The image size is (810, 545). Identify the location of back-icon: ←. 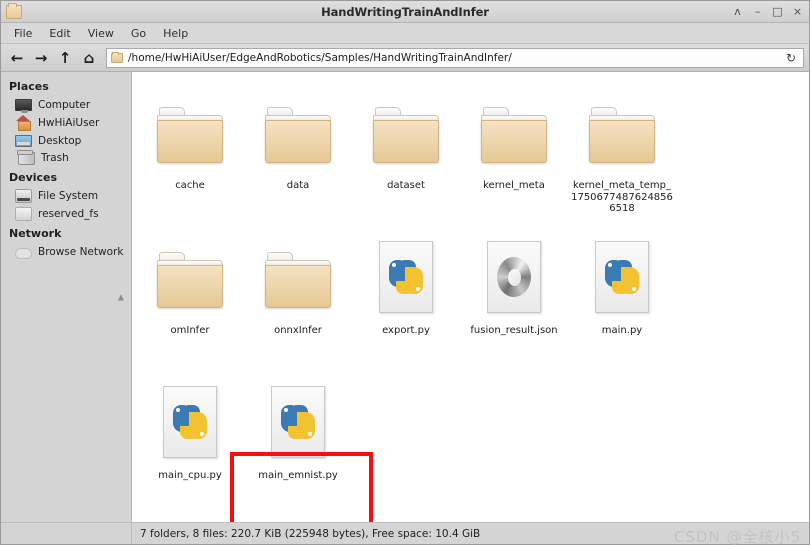
(17, 58).